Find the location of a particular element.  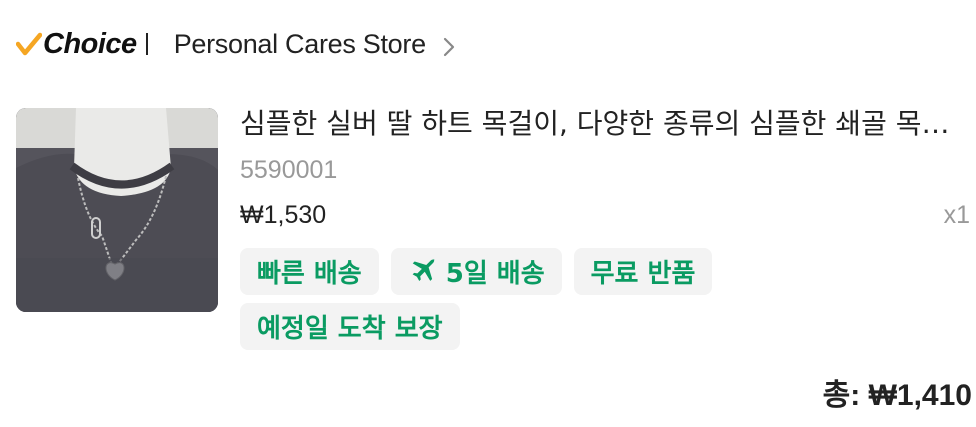

product-title: 심플한 실버 딸 하트 목걸이, 다양한 종류의 심플한 쇄골 목걸이 is located at coordinates (595, 124).